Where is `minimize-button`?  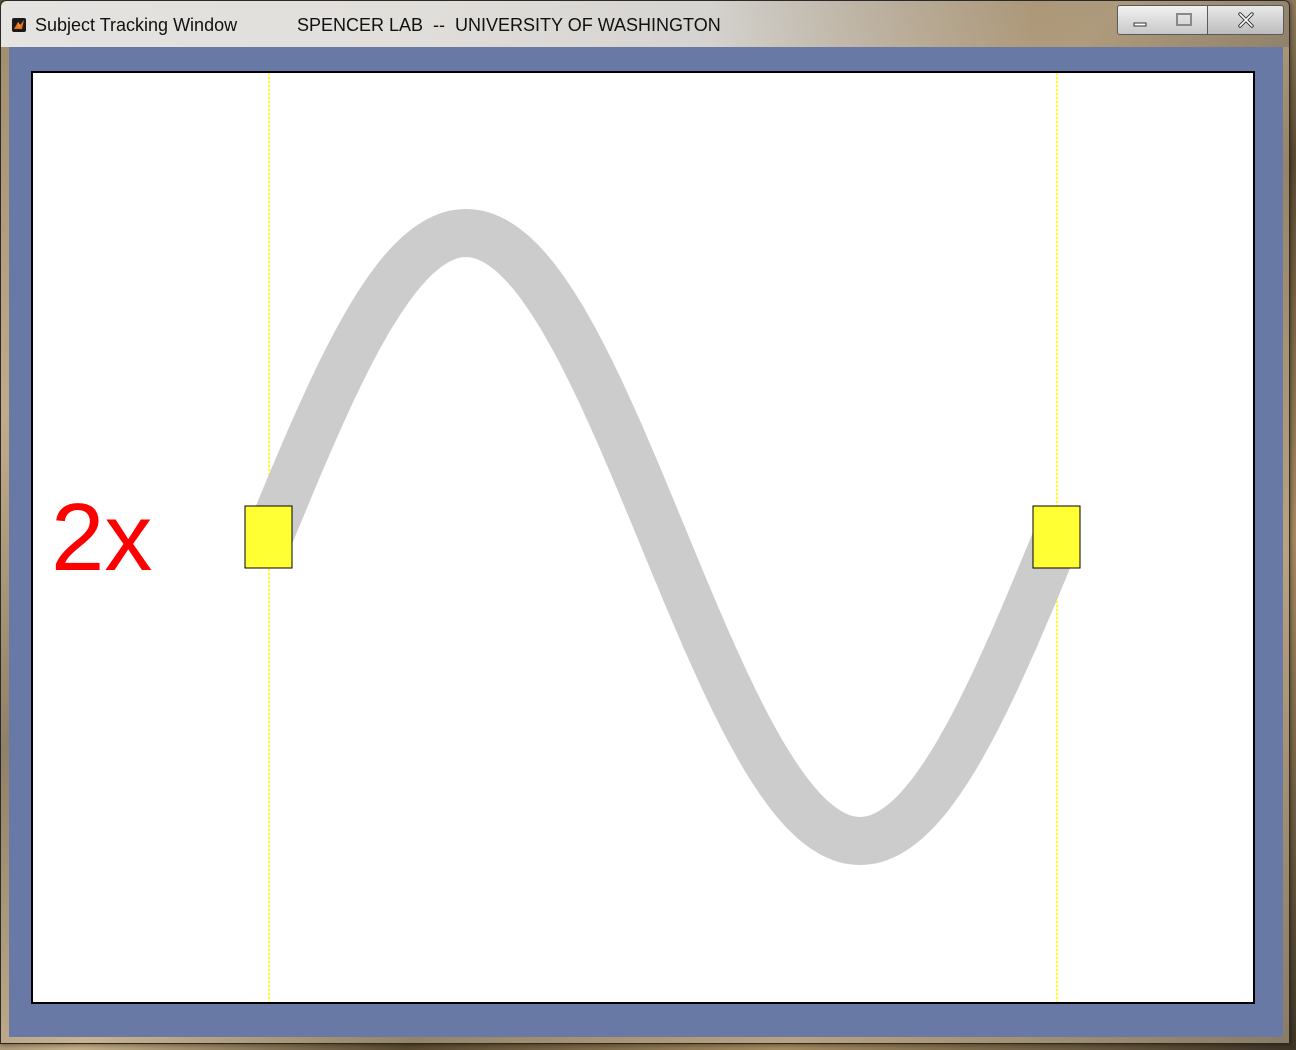 minimize-button is located at coordinates (1139, 20).